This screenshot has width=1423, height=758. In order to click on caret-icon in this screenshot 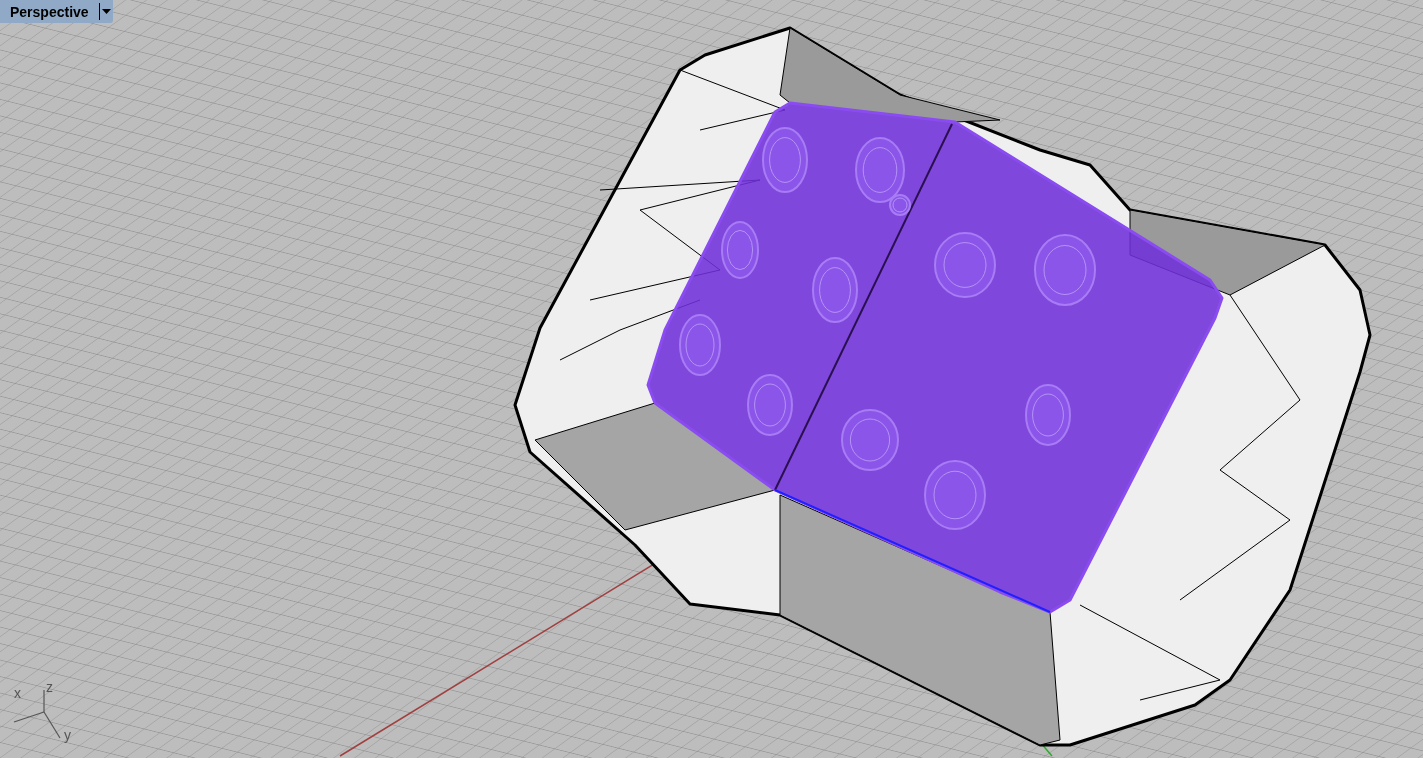, I will do `click(106, 11)`.